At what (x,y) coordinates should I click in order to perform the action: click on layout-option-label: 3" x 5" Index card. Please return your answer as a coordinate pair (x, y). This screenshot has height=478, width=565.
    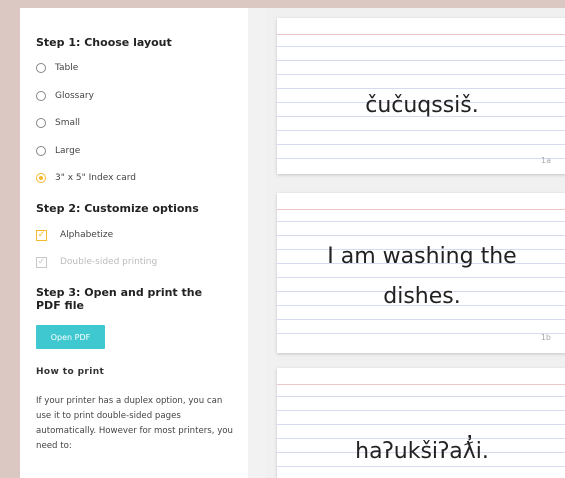
    Looking at the image, I should click on (95, 178).